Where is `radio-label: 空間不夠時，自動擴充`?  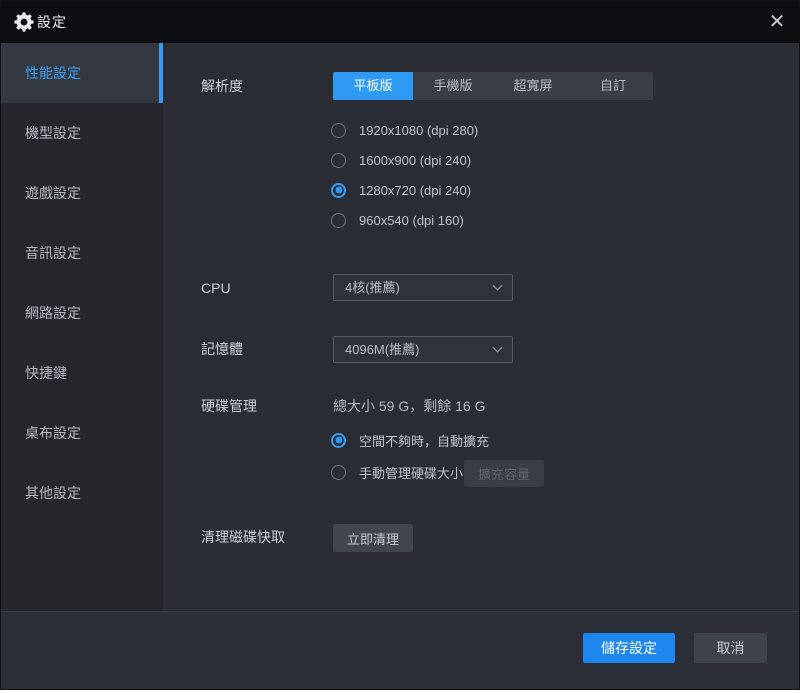 radio-label: 空間不夠時，自動擴充 is located at coordinates (424, 441).